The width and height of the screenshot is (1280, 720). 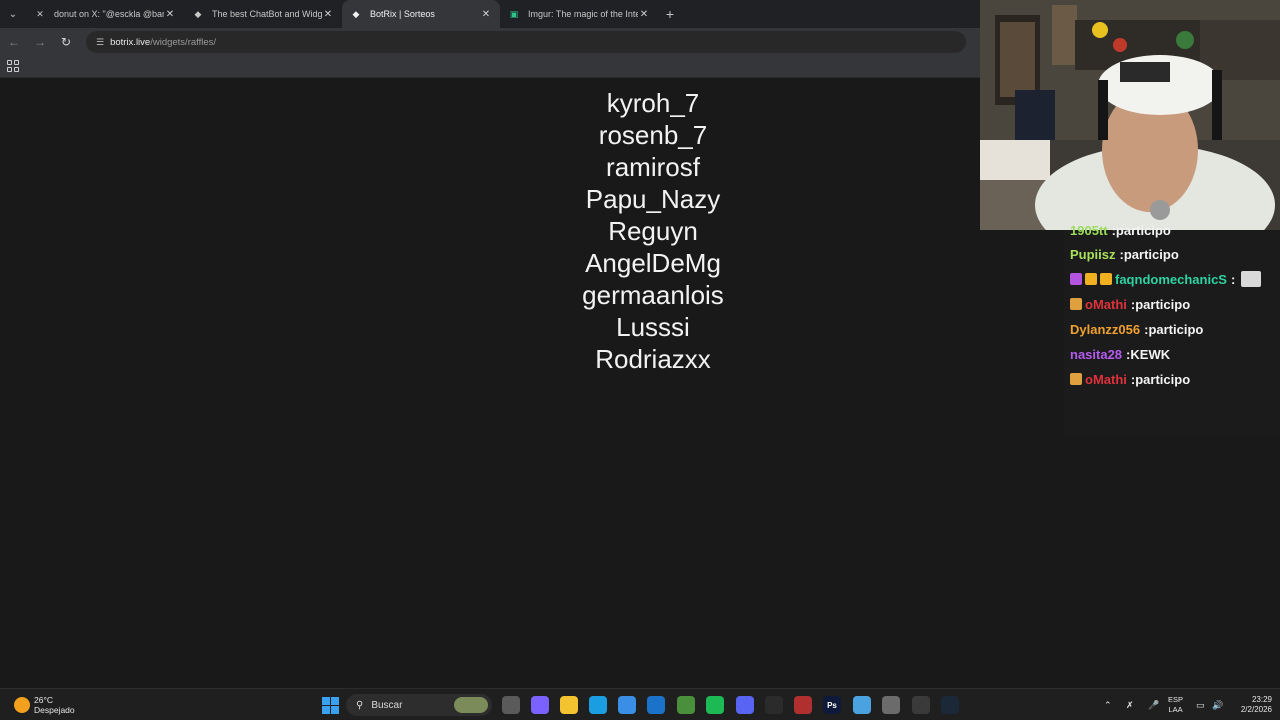 I want to click on weather-widget: 26°C Despejado, so click(x=44, y=705).